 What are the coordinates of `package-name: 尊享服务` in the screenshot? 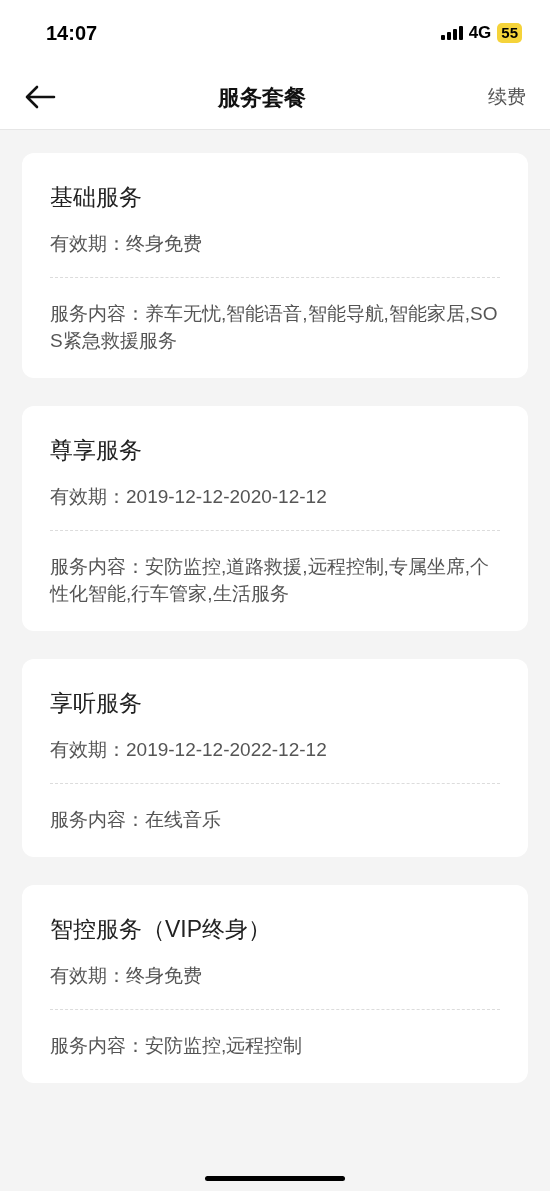 It's located at (96, 450).